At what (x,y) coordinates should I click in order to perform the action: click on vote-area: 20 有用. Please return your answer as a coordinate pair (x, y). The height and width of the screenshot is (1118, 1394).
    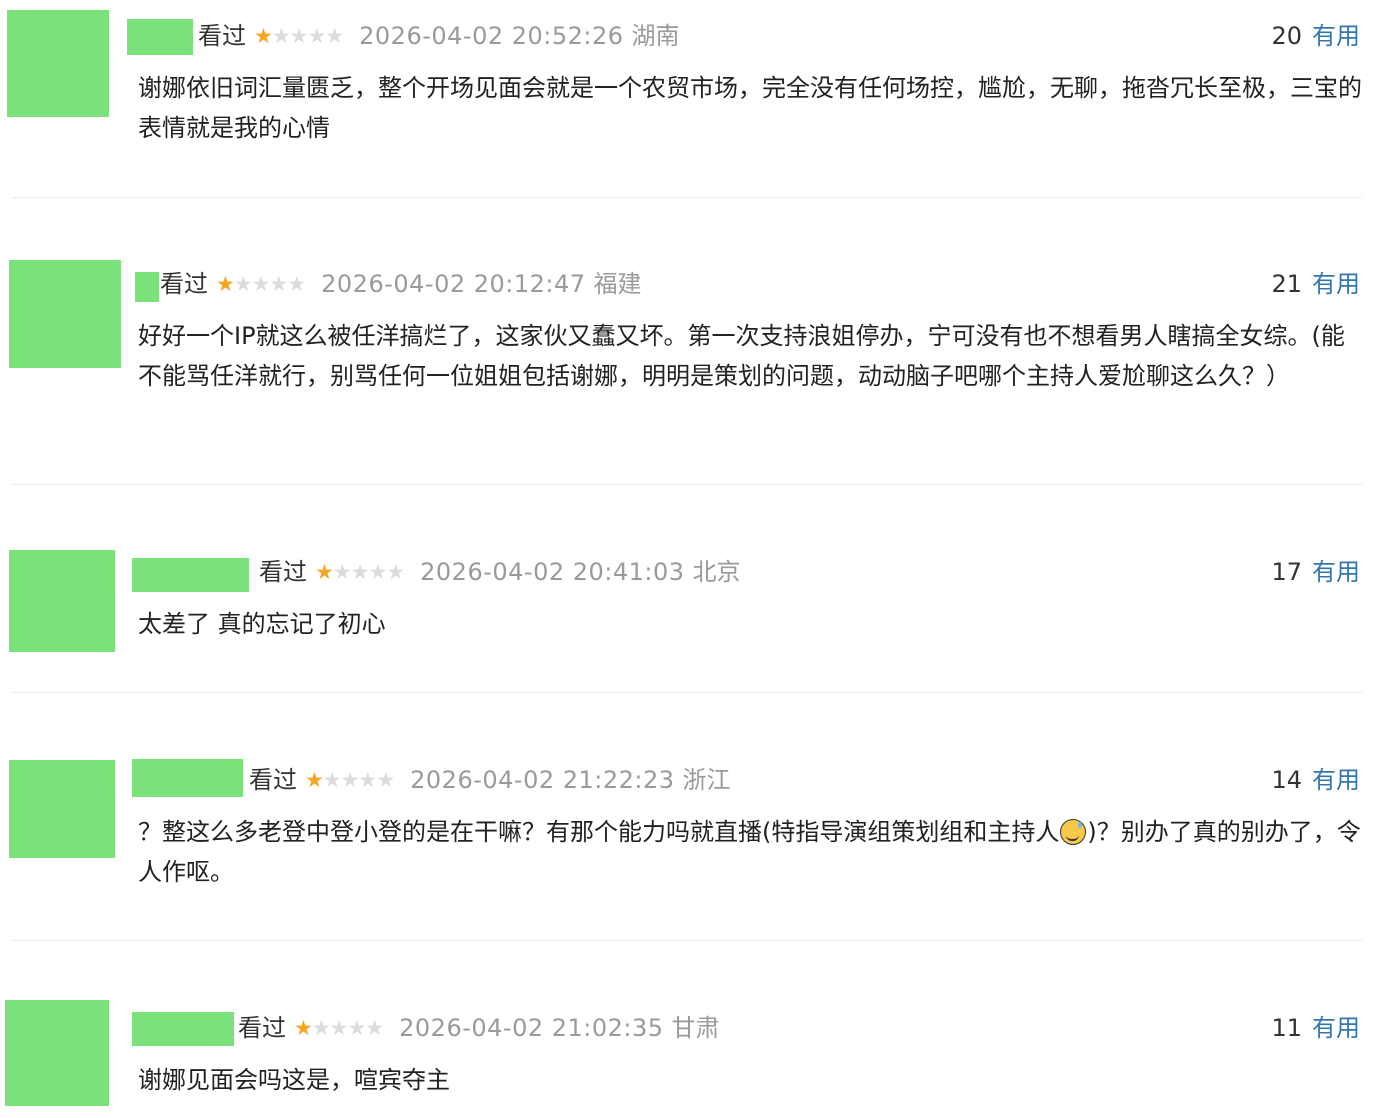
    Looking at the image, I should click on (1315, 36).